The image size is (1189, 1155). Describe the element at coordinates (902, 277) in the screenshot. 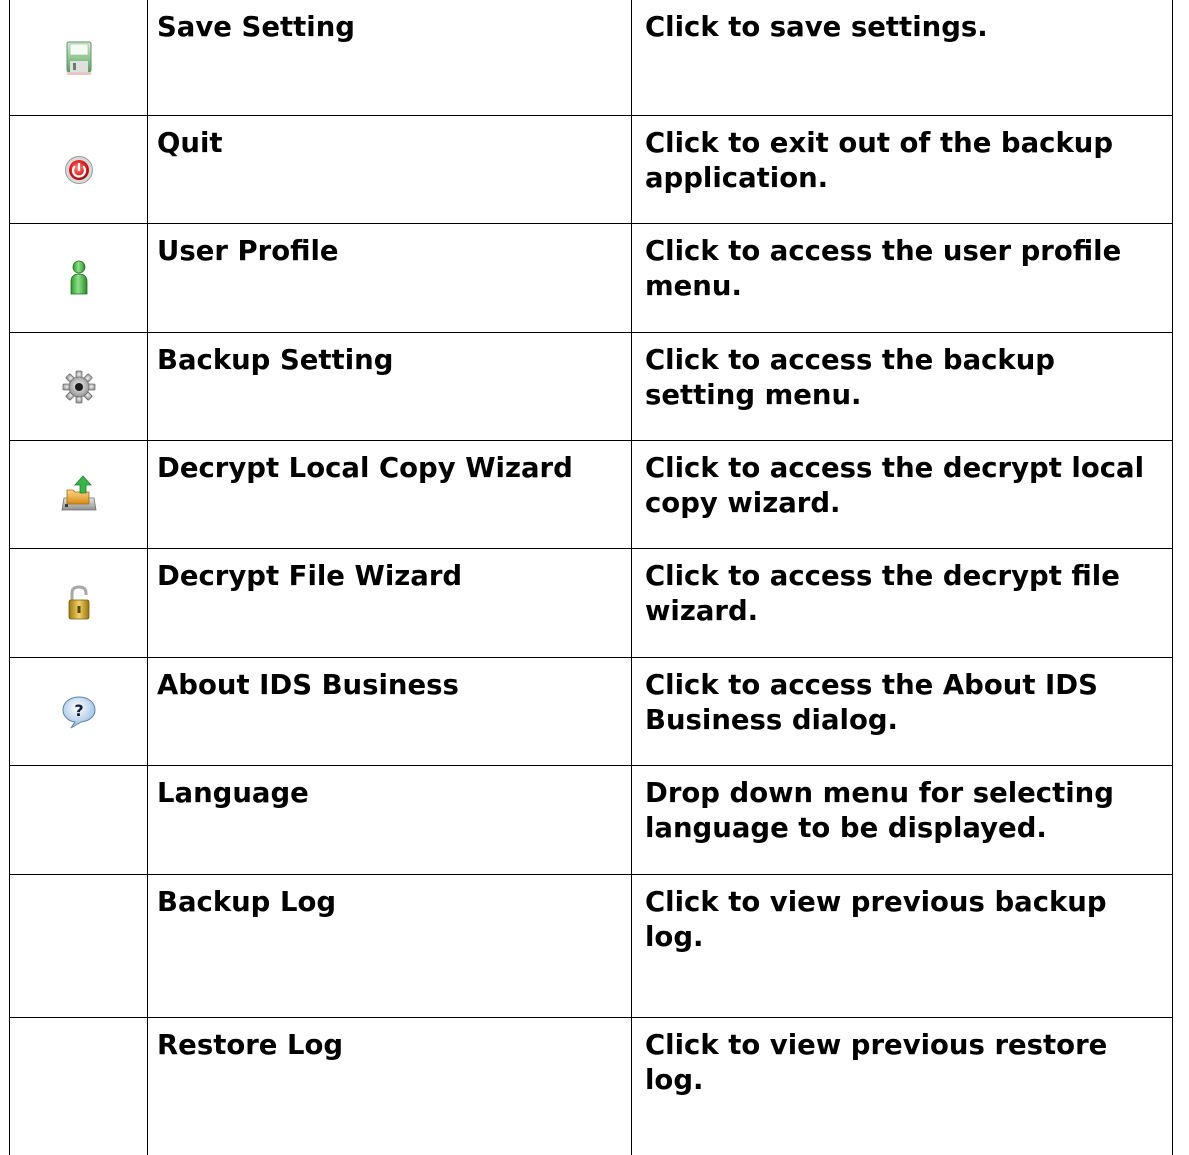

I see `feature-description: Click to access the user profile menu.` at that location.